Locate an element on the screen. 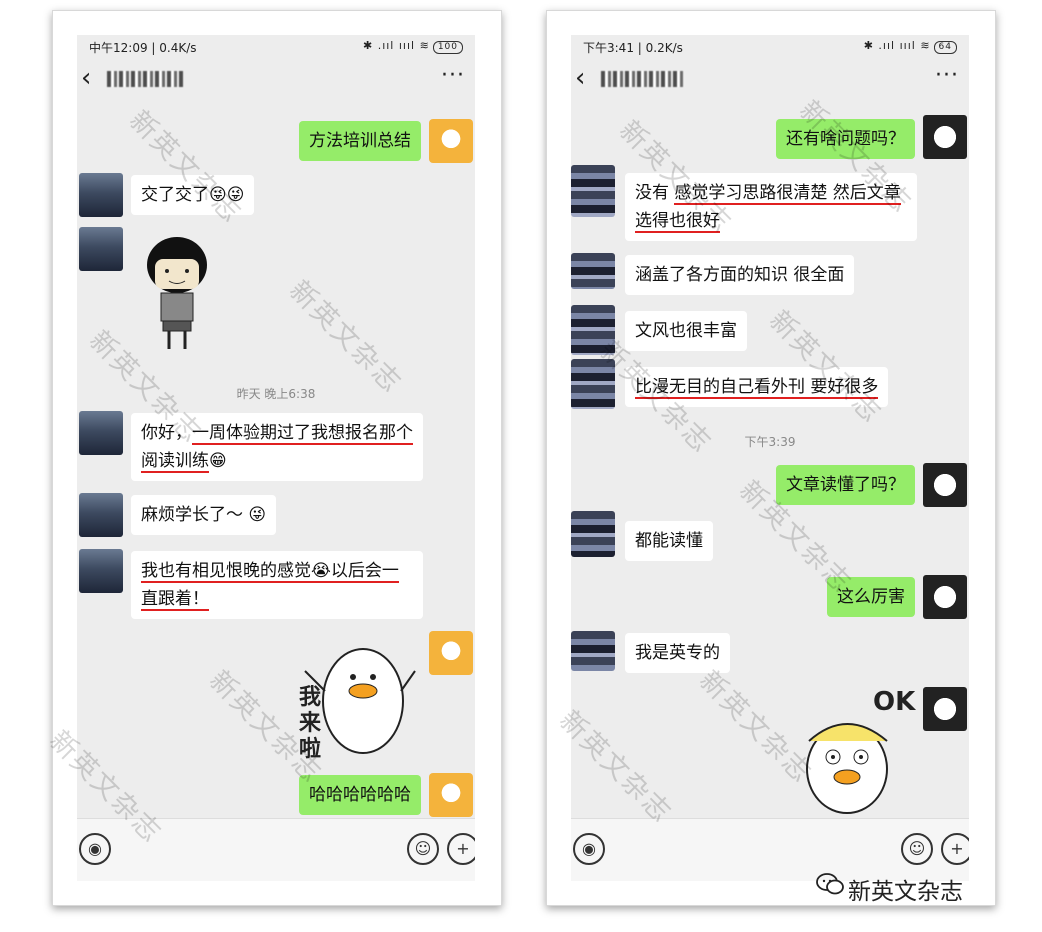  message-bubble-out: 还有啥问题吗？ is located at coordinates (845, 139).